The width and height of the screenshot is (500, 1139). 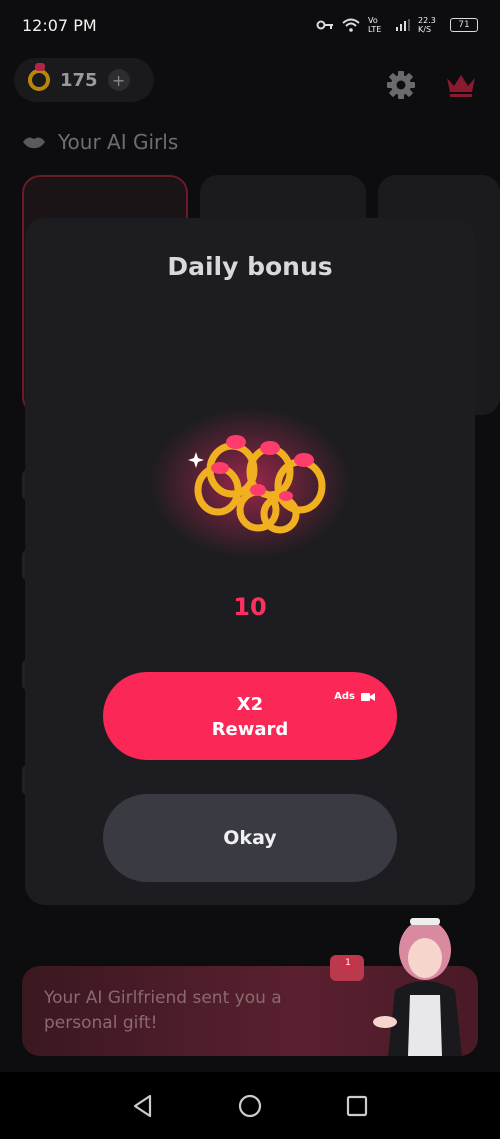 I want to click on section-header: Your AI Girls, so click(x=100, y=142).